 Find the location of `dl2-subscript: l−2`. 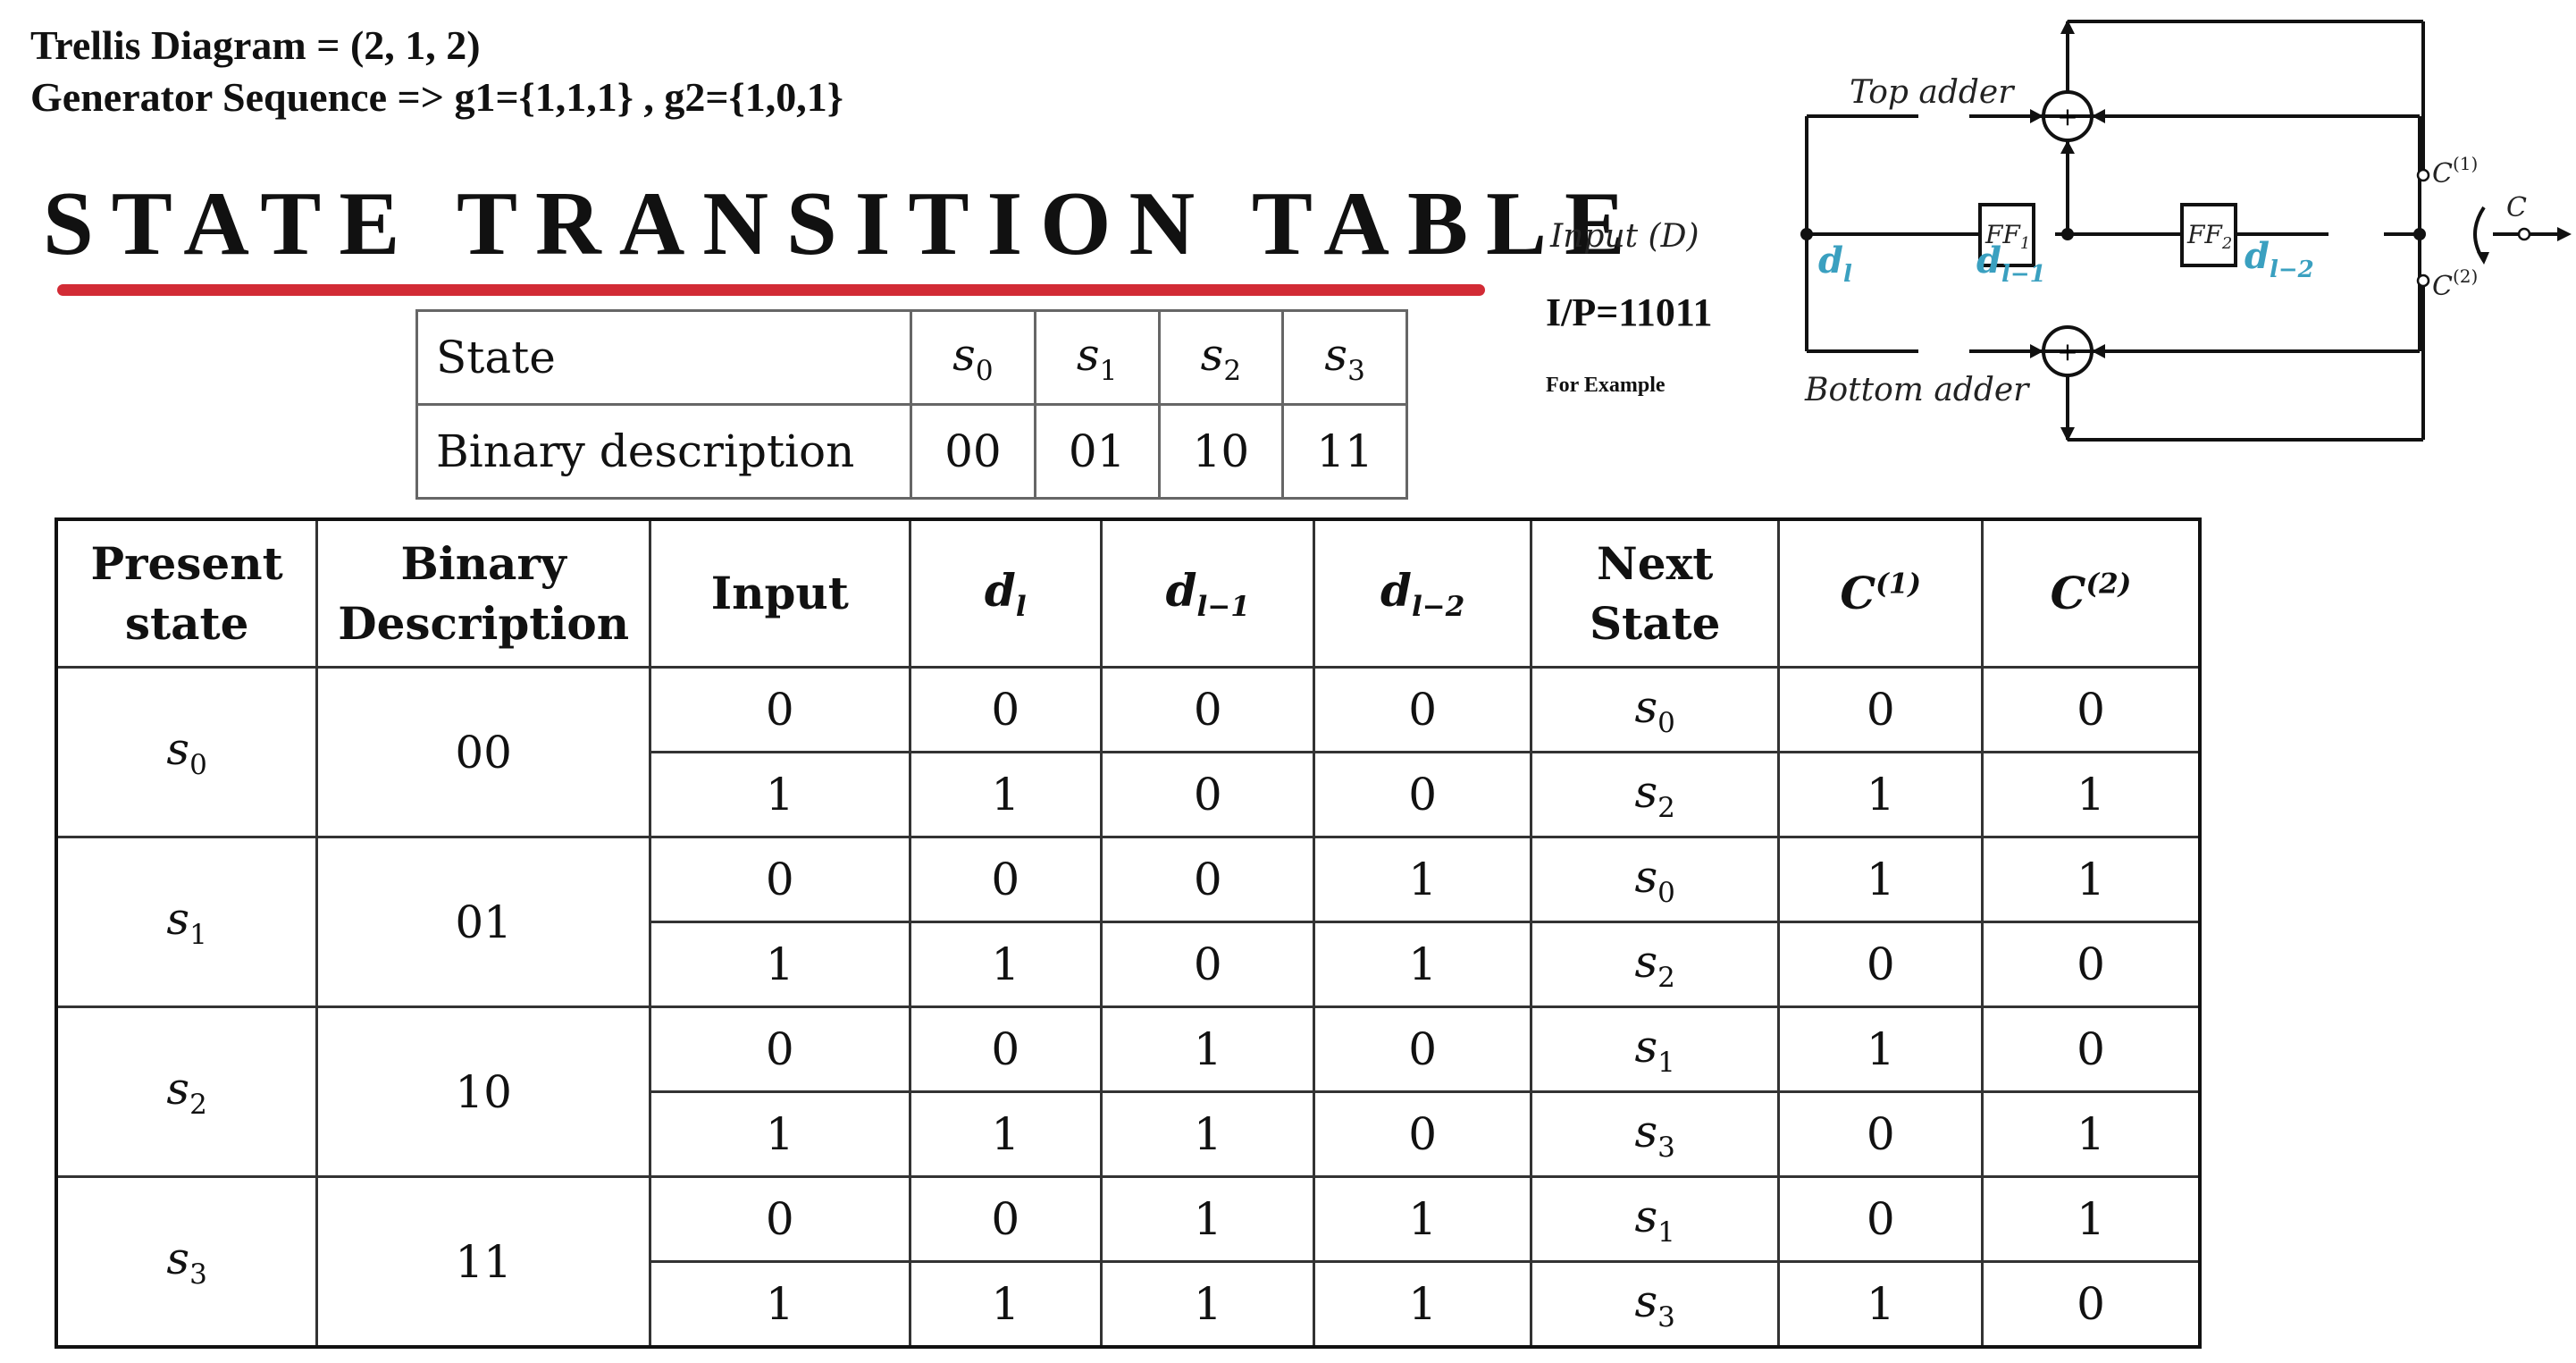

dl2-subscript: l−2 is located at coordinates (2292, 270).